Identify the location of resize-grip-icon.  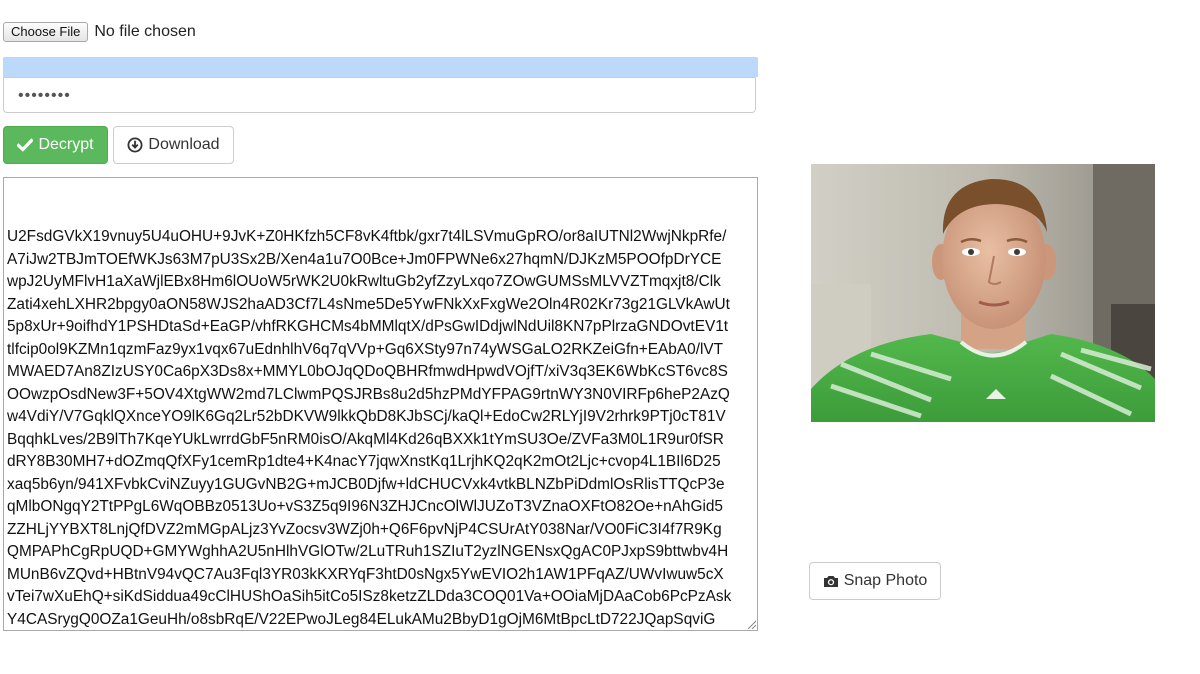
(751, 624).